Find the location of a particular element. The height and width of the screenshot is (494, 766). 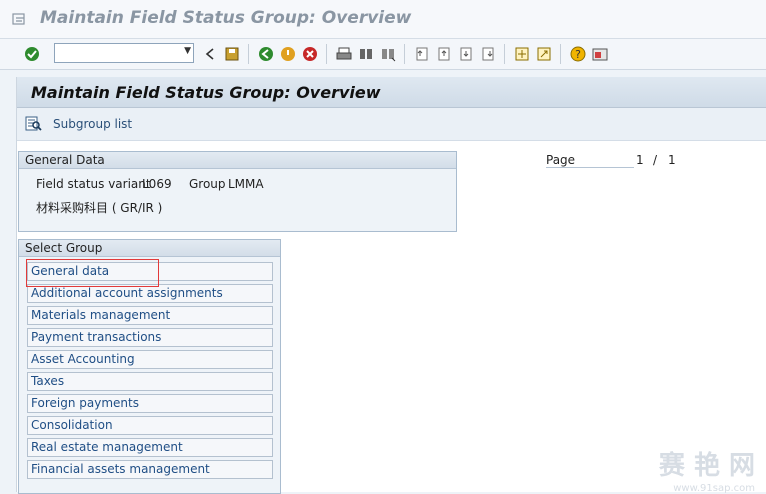

find-next-icon is located at coordinates (388, 54).